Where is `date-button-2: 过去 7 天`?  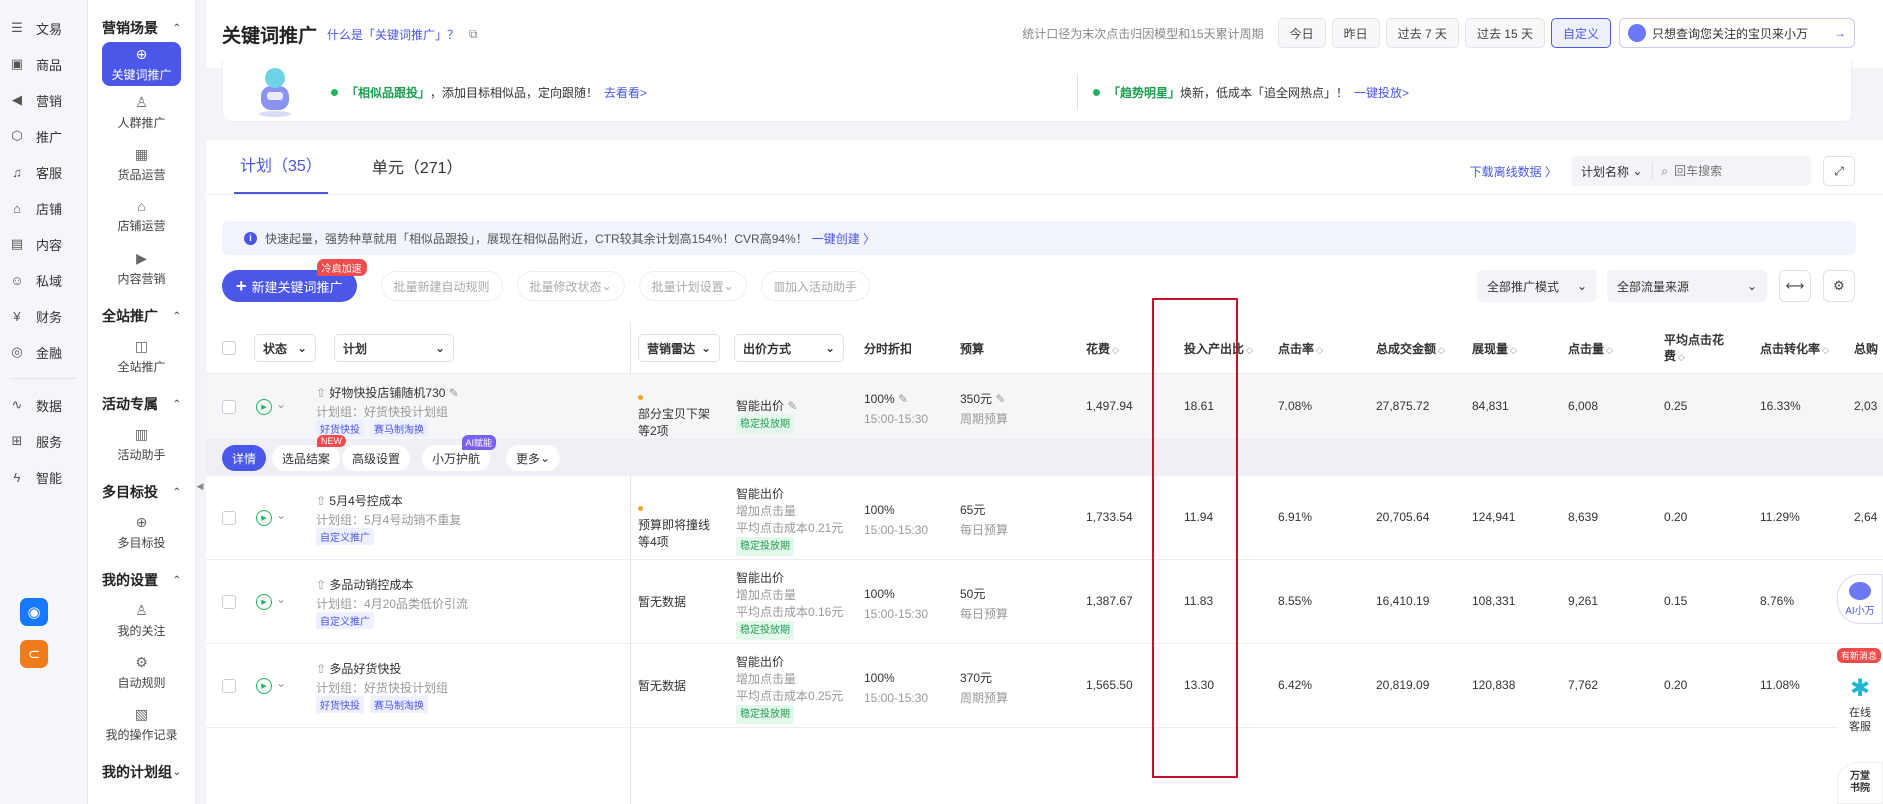 date-button-2: 过去 7 天 is located at coordinates (1422, 33).